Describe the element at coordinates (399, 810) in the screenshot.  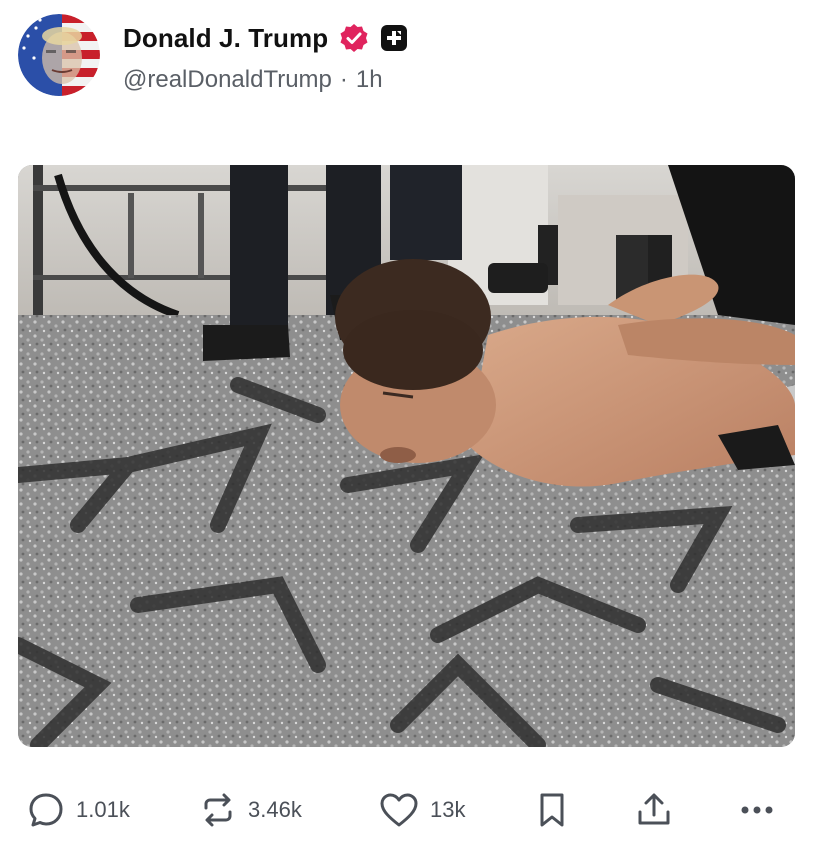
I see `heart-icon` at that location.